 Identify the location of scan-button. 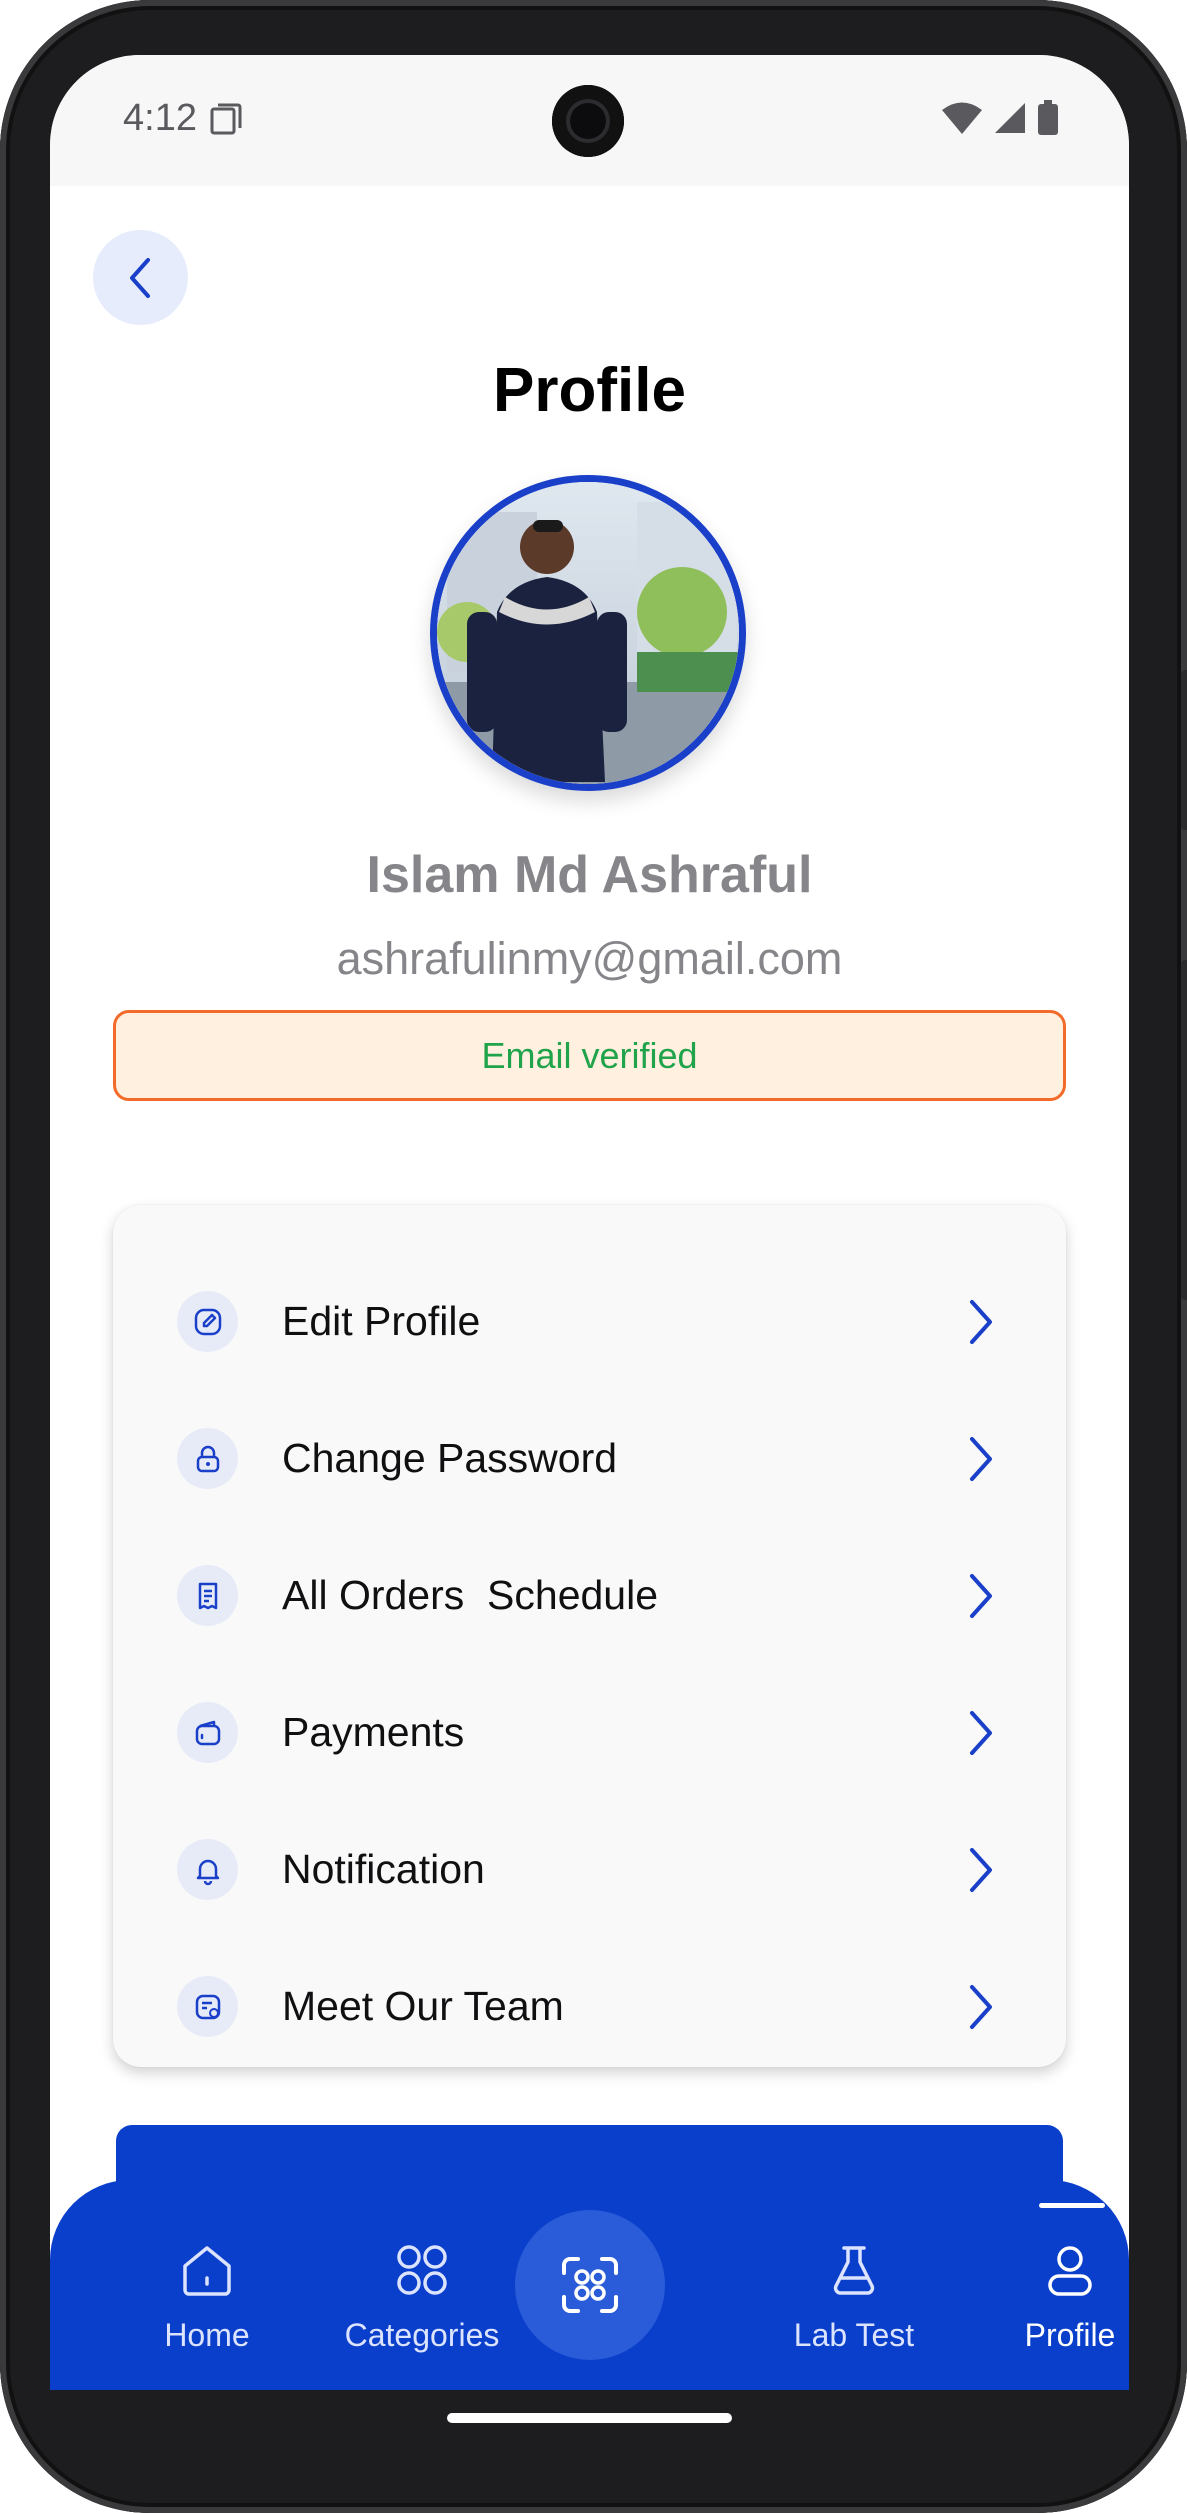
(590, 2285).